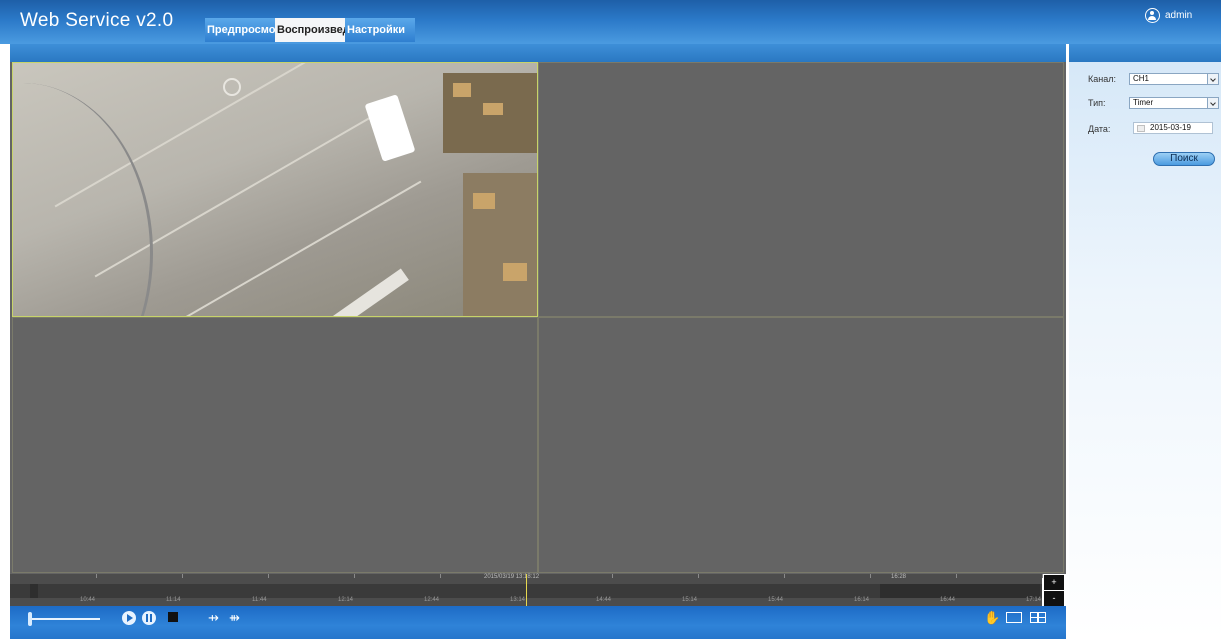  What do you see at coordinates (83, 199) in the screenshot?
I see `lens-edge` at bounding box center [83, 199].